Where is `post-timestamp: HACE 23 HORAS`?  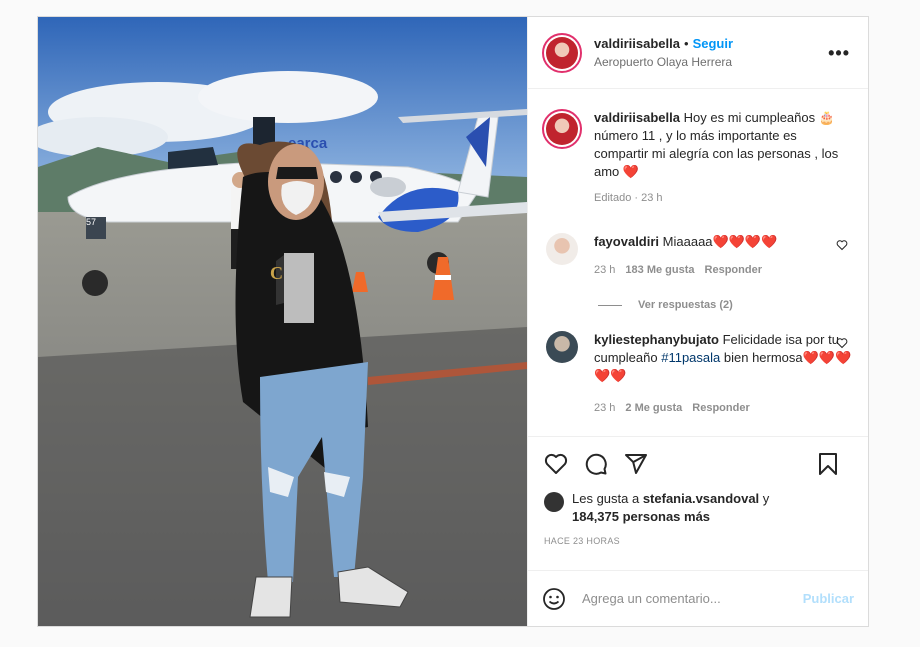
post-timestamp: HACE 23 HORAS is located at coordinates (698, 536).